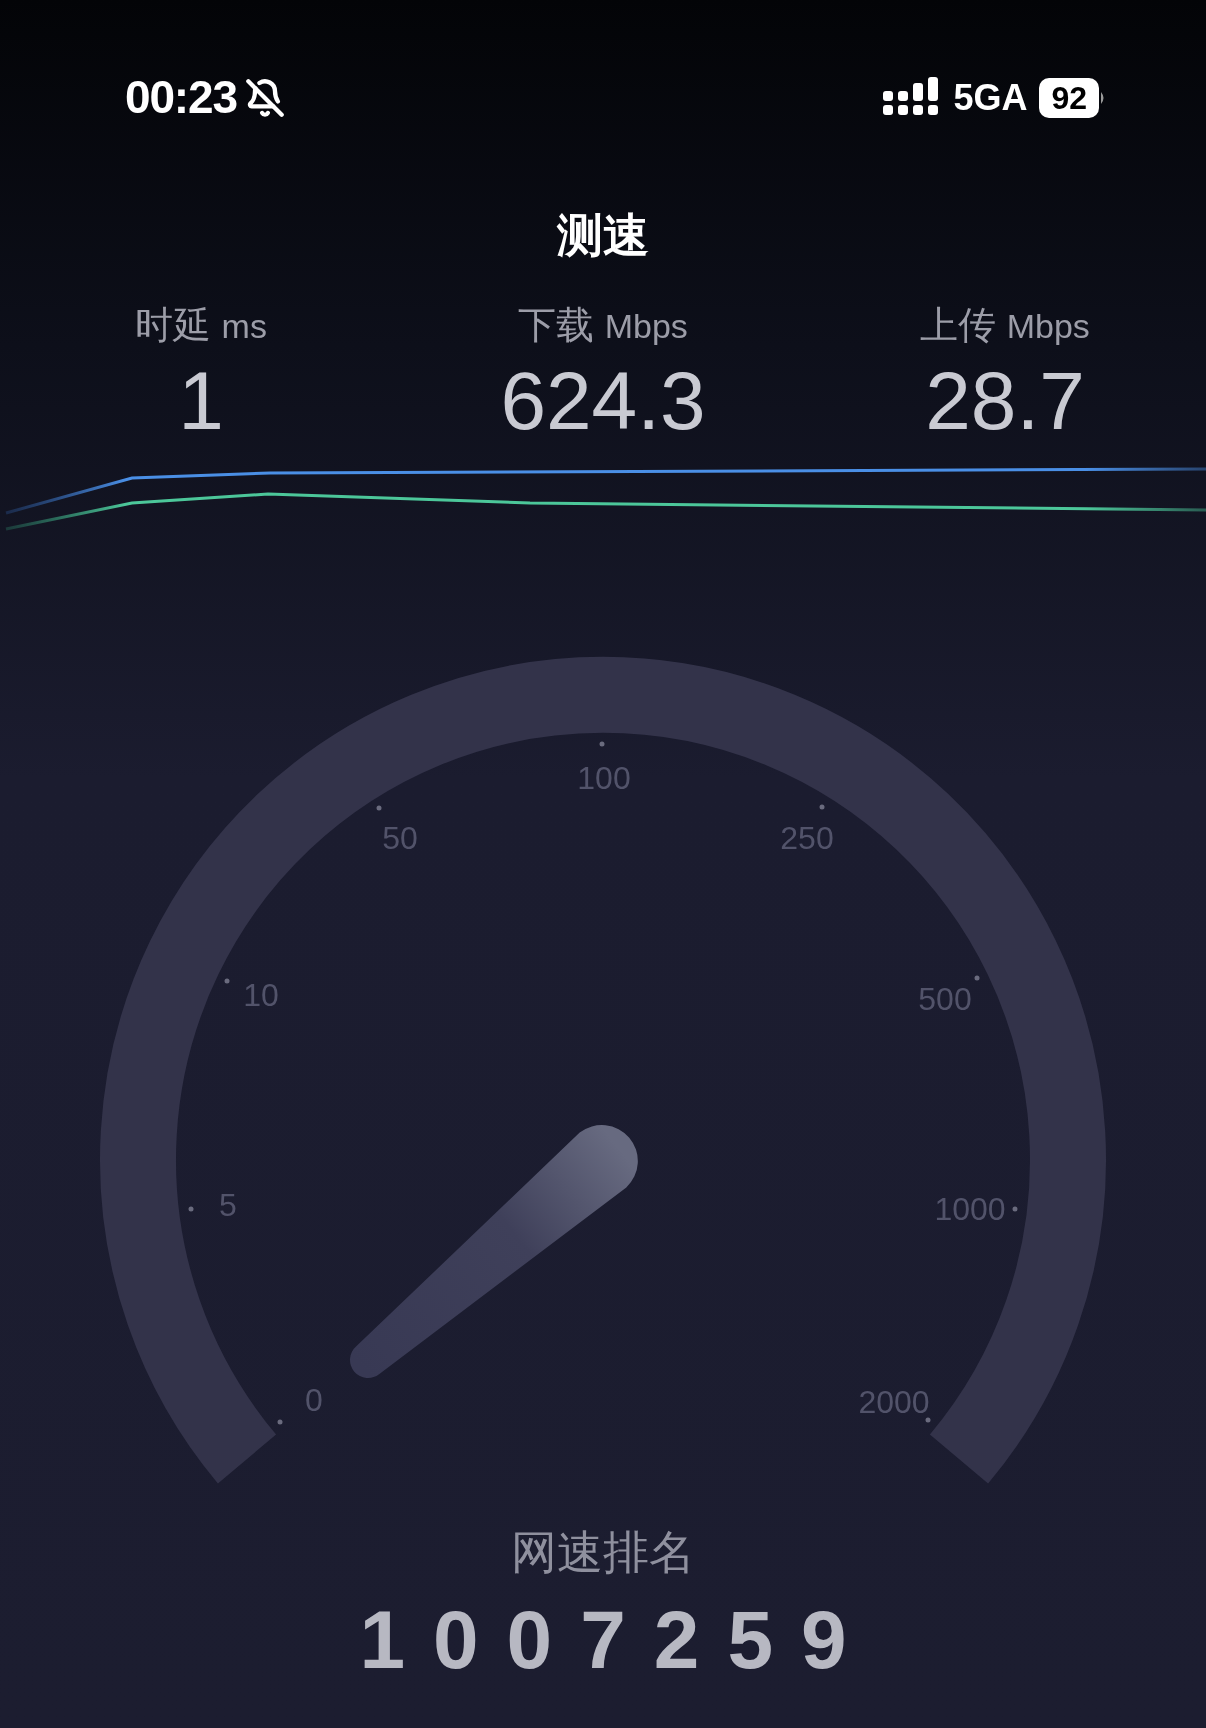  I want to click on page-title: 测速, so click(603, 235).